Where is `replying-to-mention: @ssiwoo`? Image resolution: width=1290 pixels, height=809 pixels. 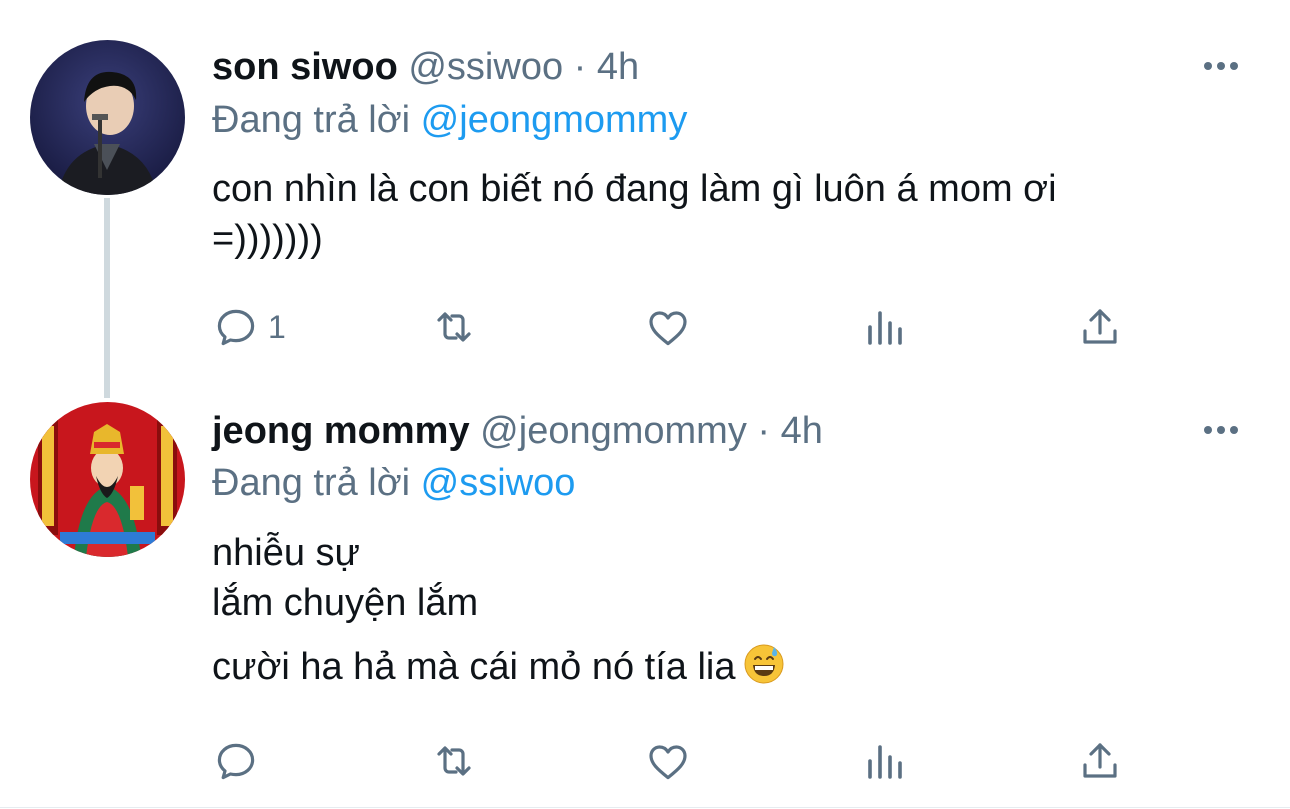
replying-to-mention: @ssiwoo is located at coordinates (498, 483).